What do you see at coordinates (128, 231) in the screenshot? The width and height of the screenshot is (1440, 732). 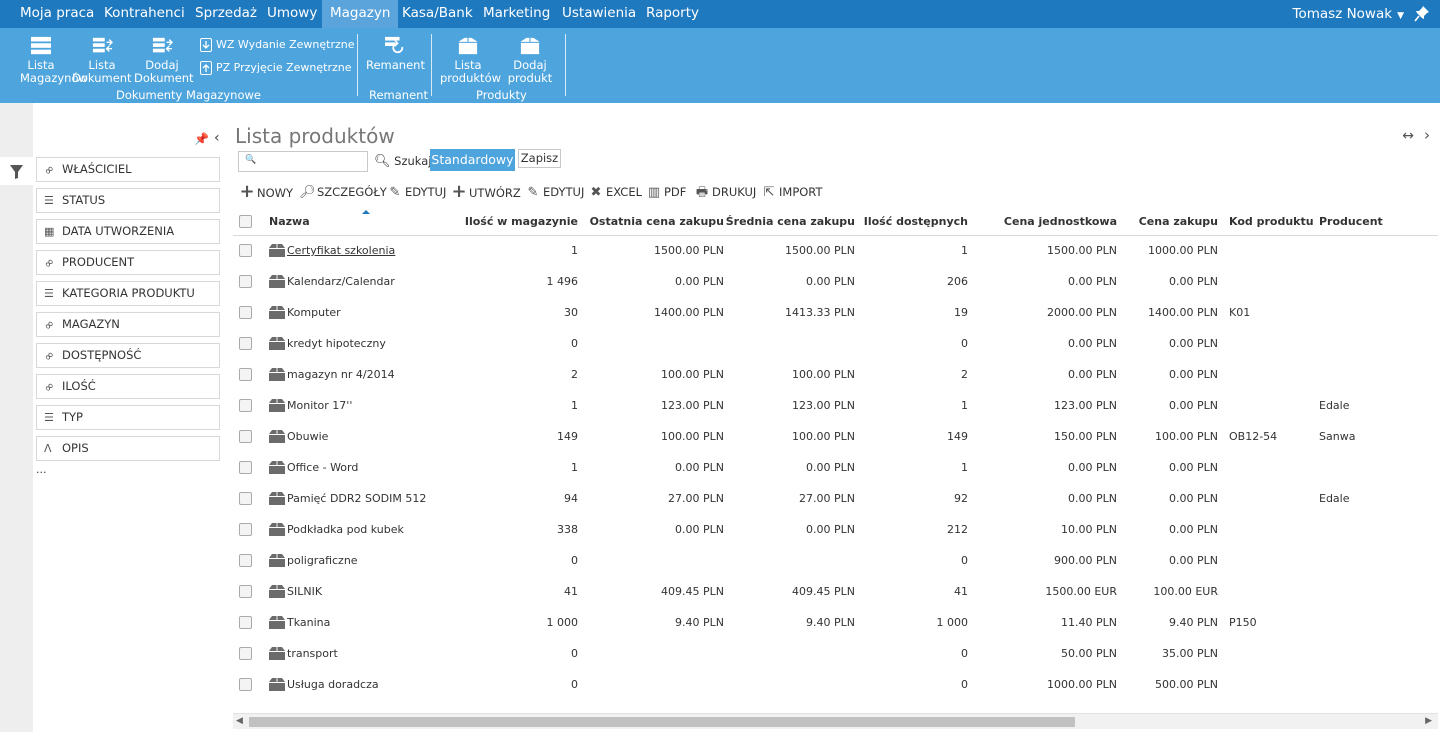 I see `filter-item: ▦ DATA UTWORZENIA` at bounding box center [128, 231].